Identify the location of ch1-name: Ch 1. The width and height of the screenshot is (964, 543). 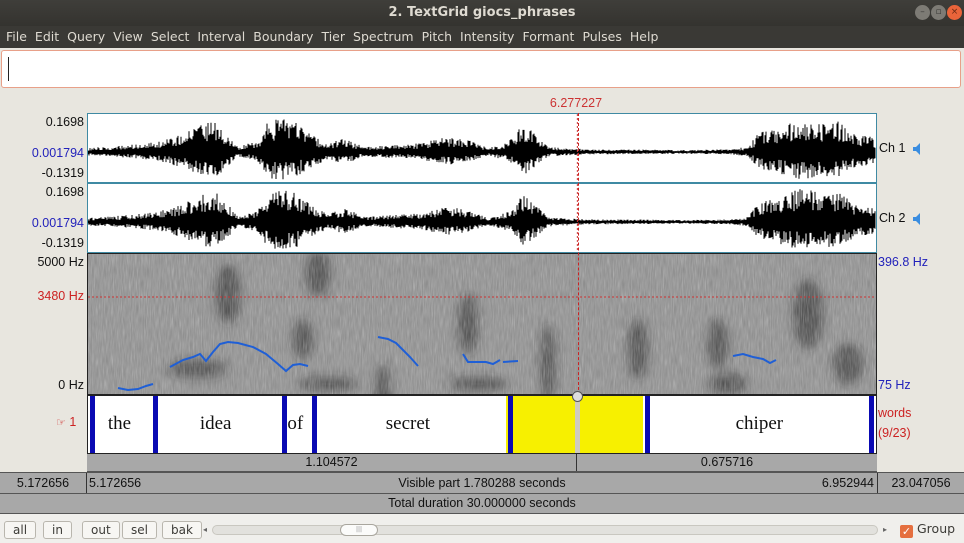
(892, 148).